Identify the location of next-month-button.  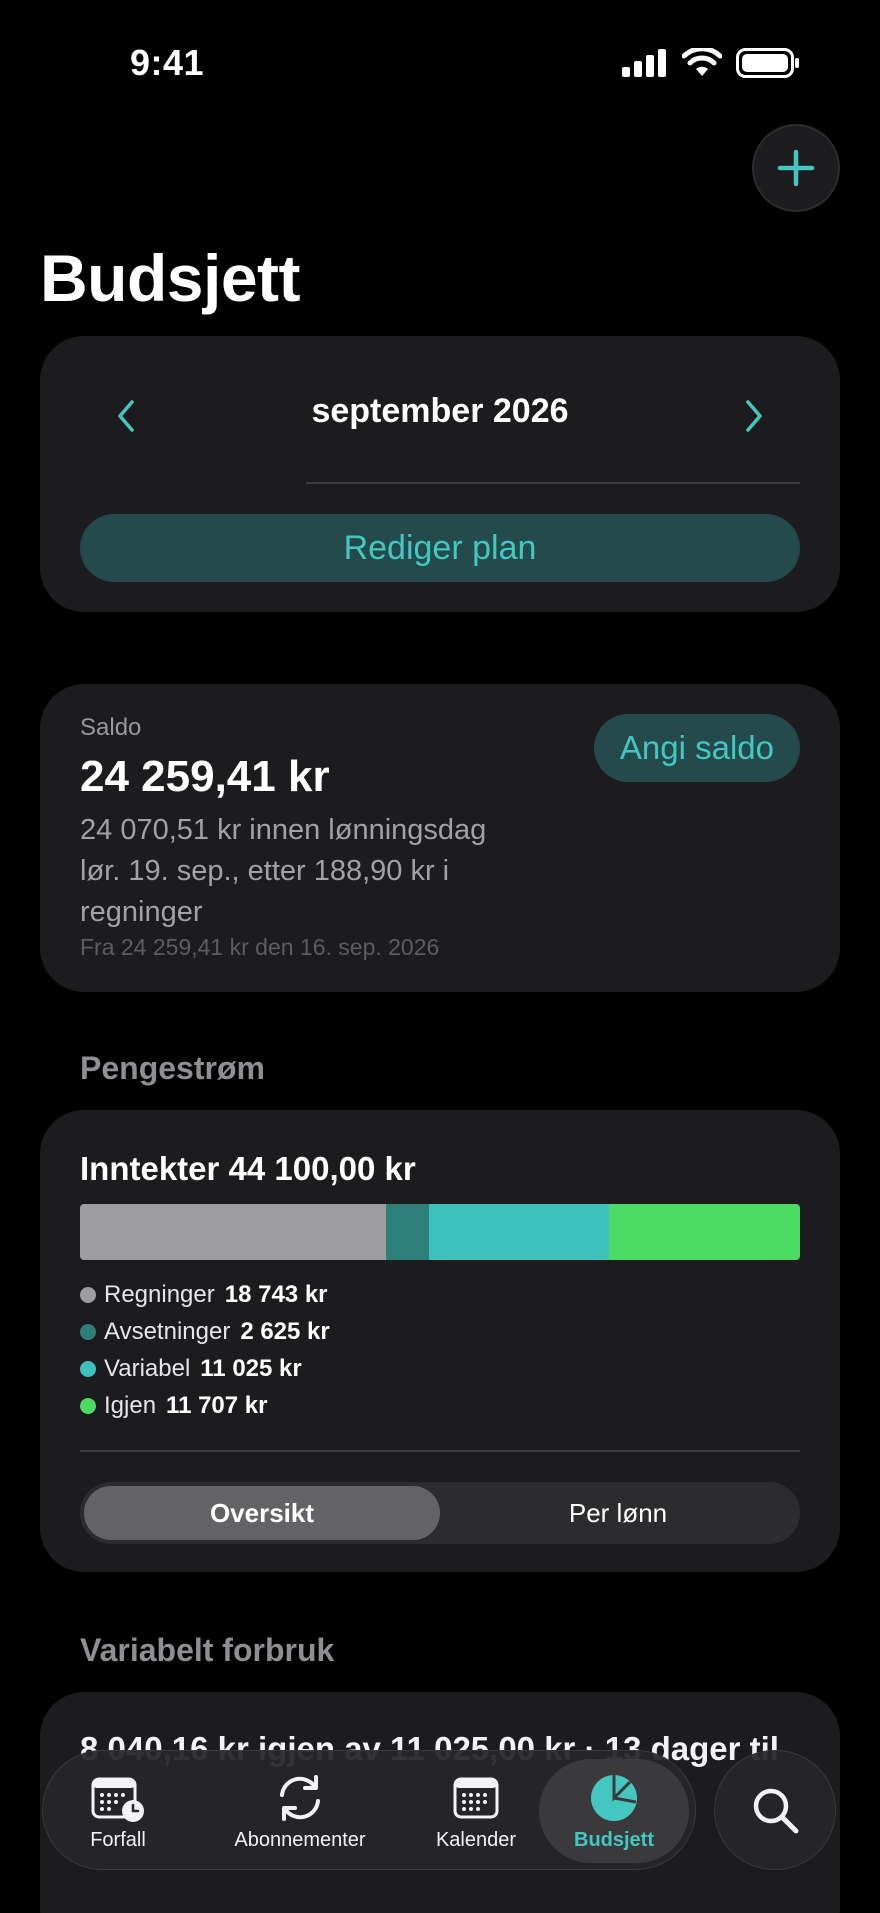
(754, 416).